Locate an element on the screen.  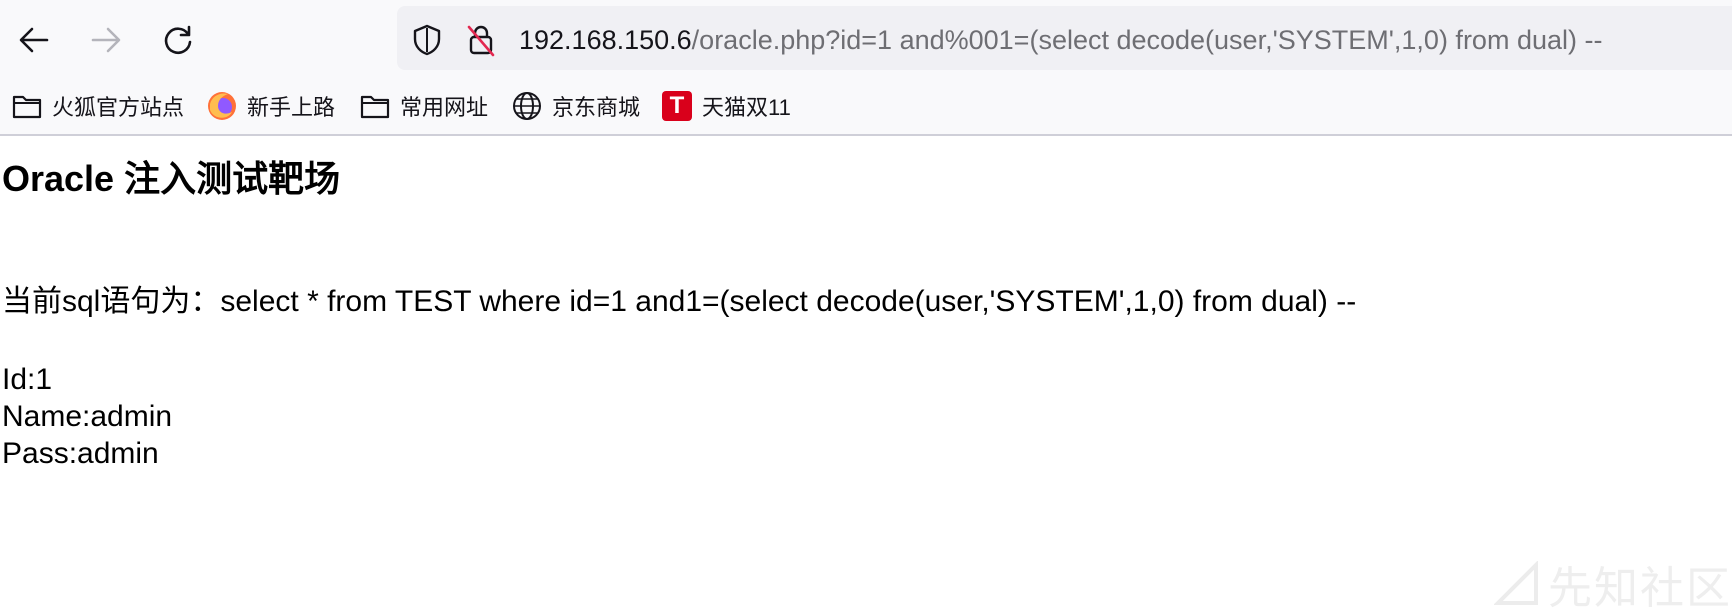
insecure-lock-icon is located at coordinates (481, 40).